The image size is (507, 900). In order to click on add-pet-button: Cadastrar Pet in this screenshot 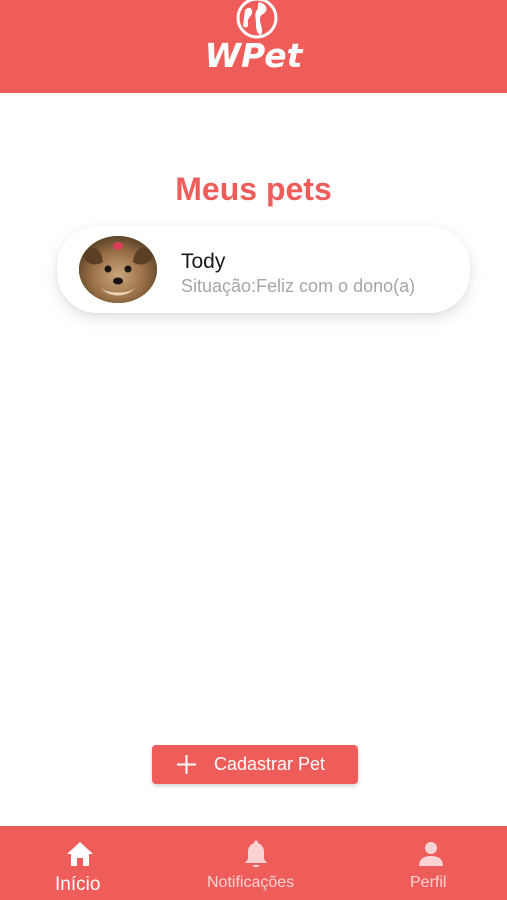, I will do `click(255, 764)`.